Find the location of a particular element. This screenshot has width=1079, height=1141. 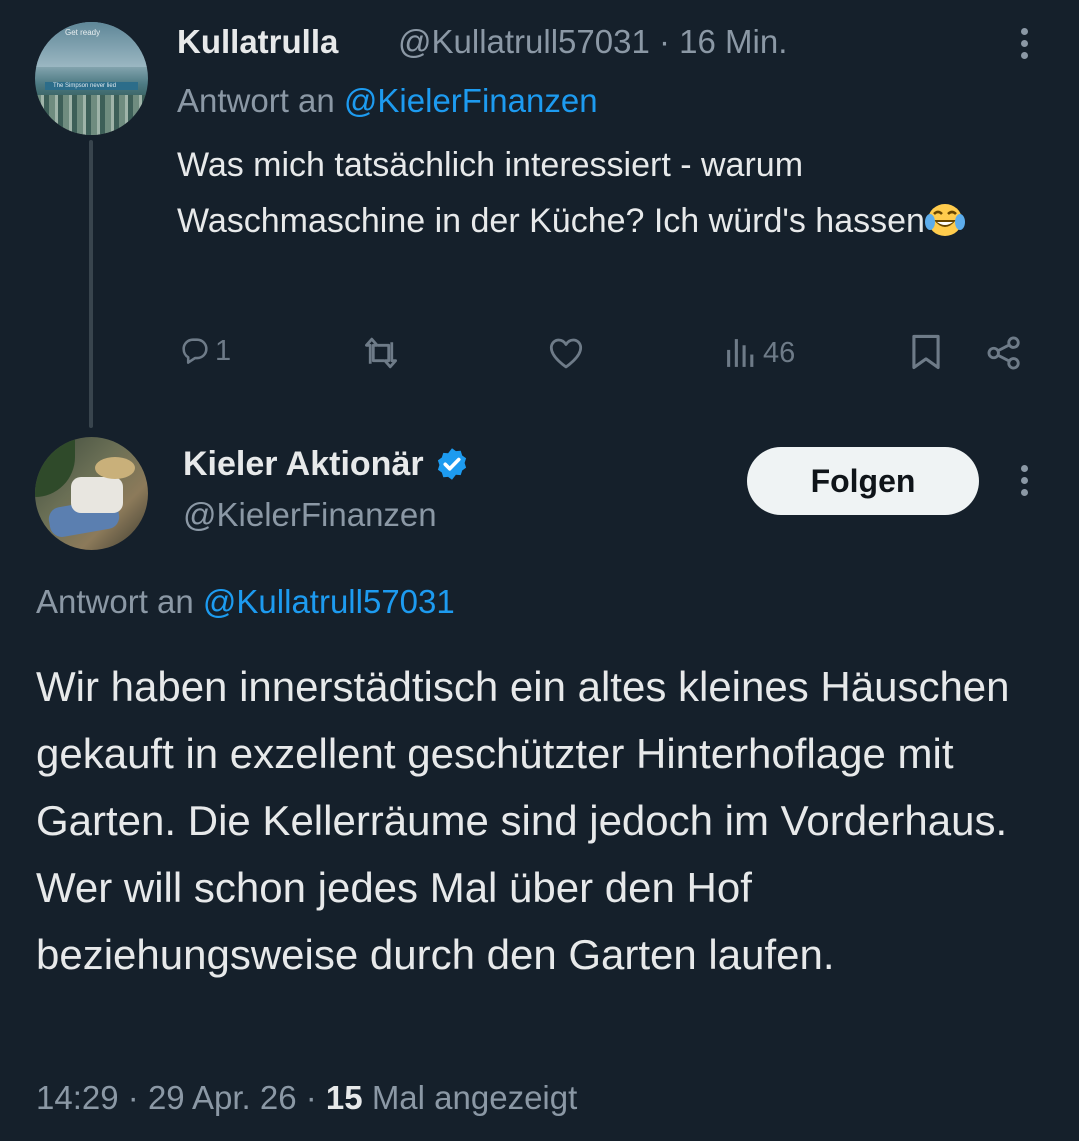

main-author-name: Kieler Aktionär is located at coordinates (303, 464).